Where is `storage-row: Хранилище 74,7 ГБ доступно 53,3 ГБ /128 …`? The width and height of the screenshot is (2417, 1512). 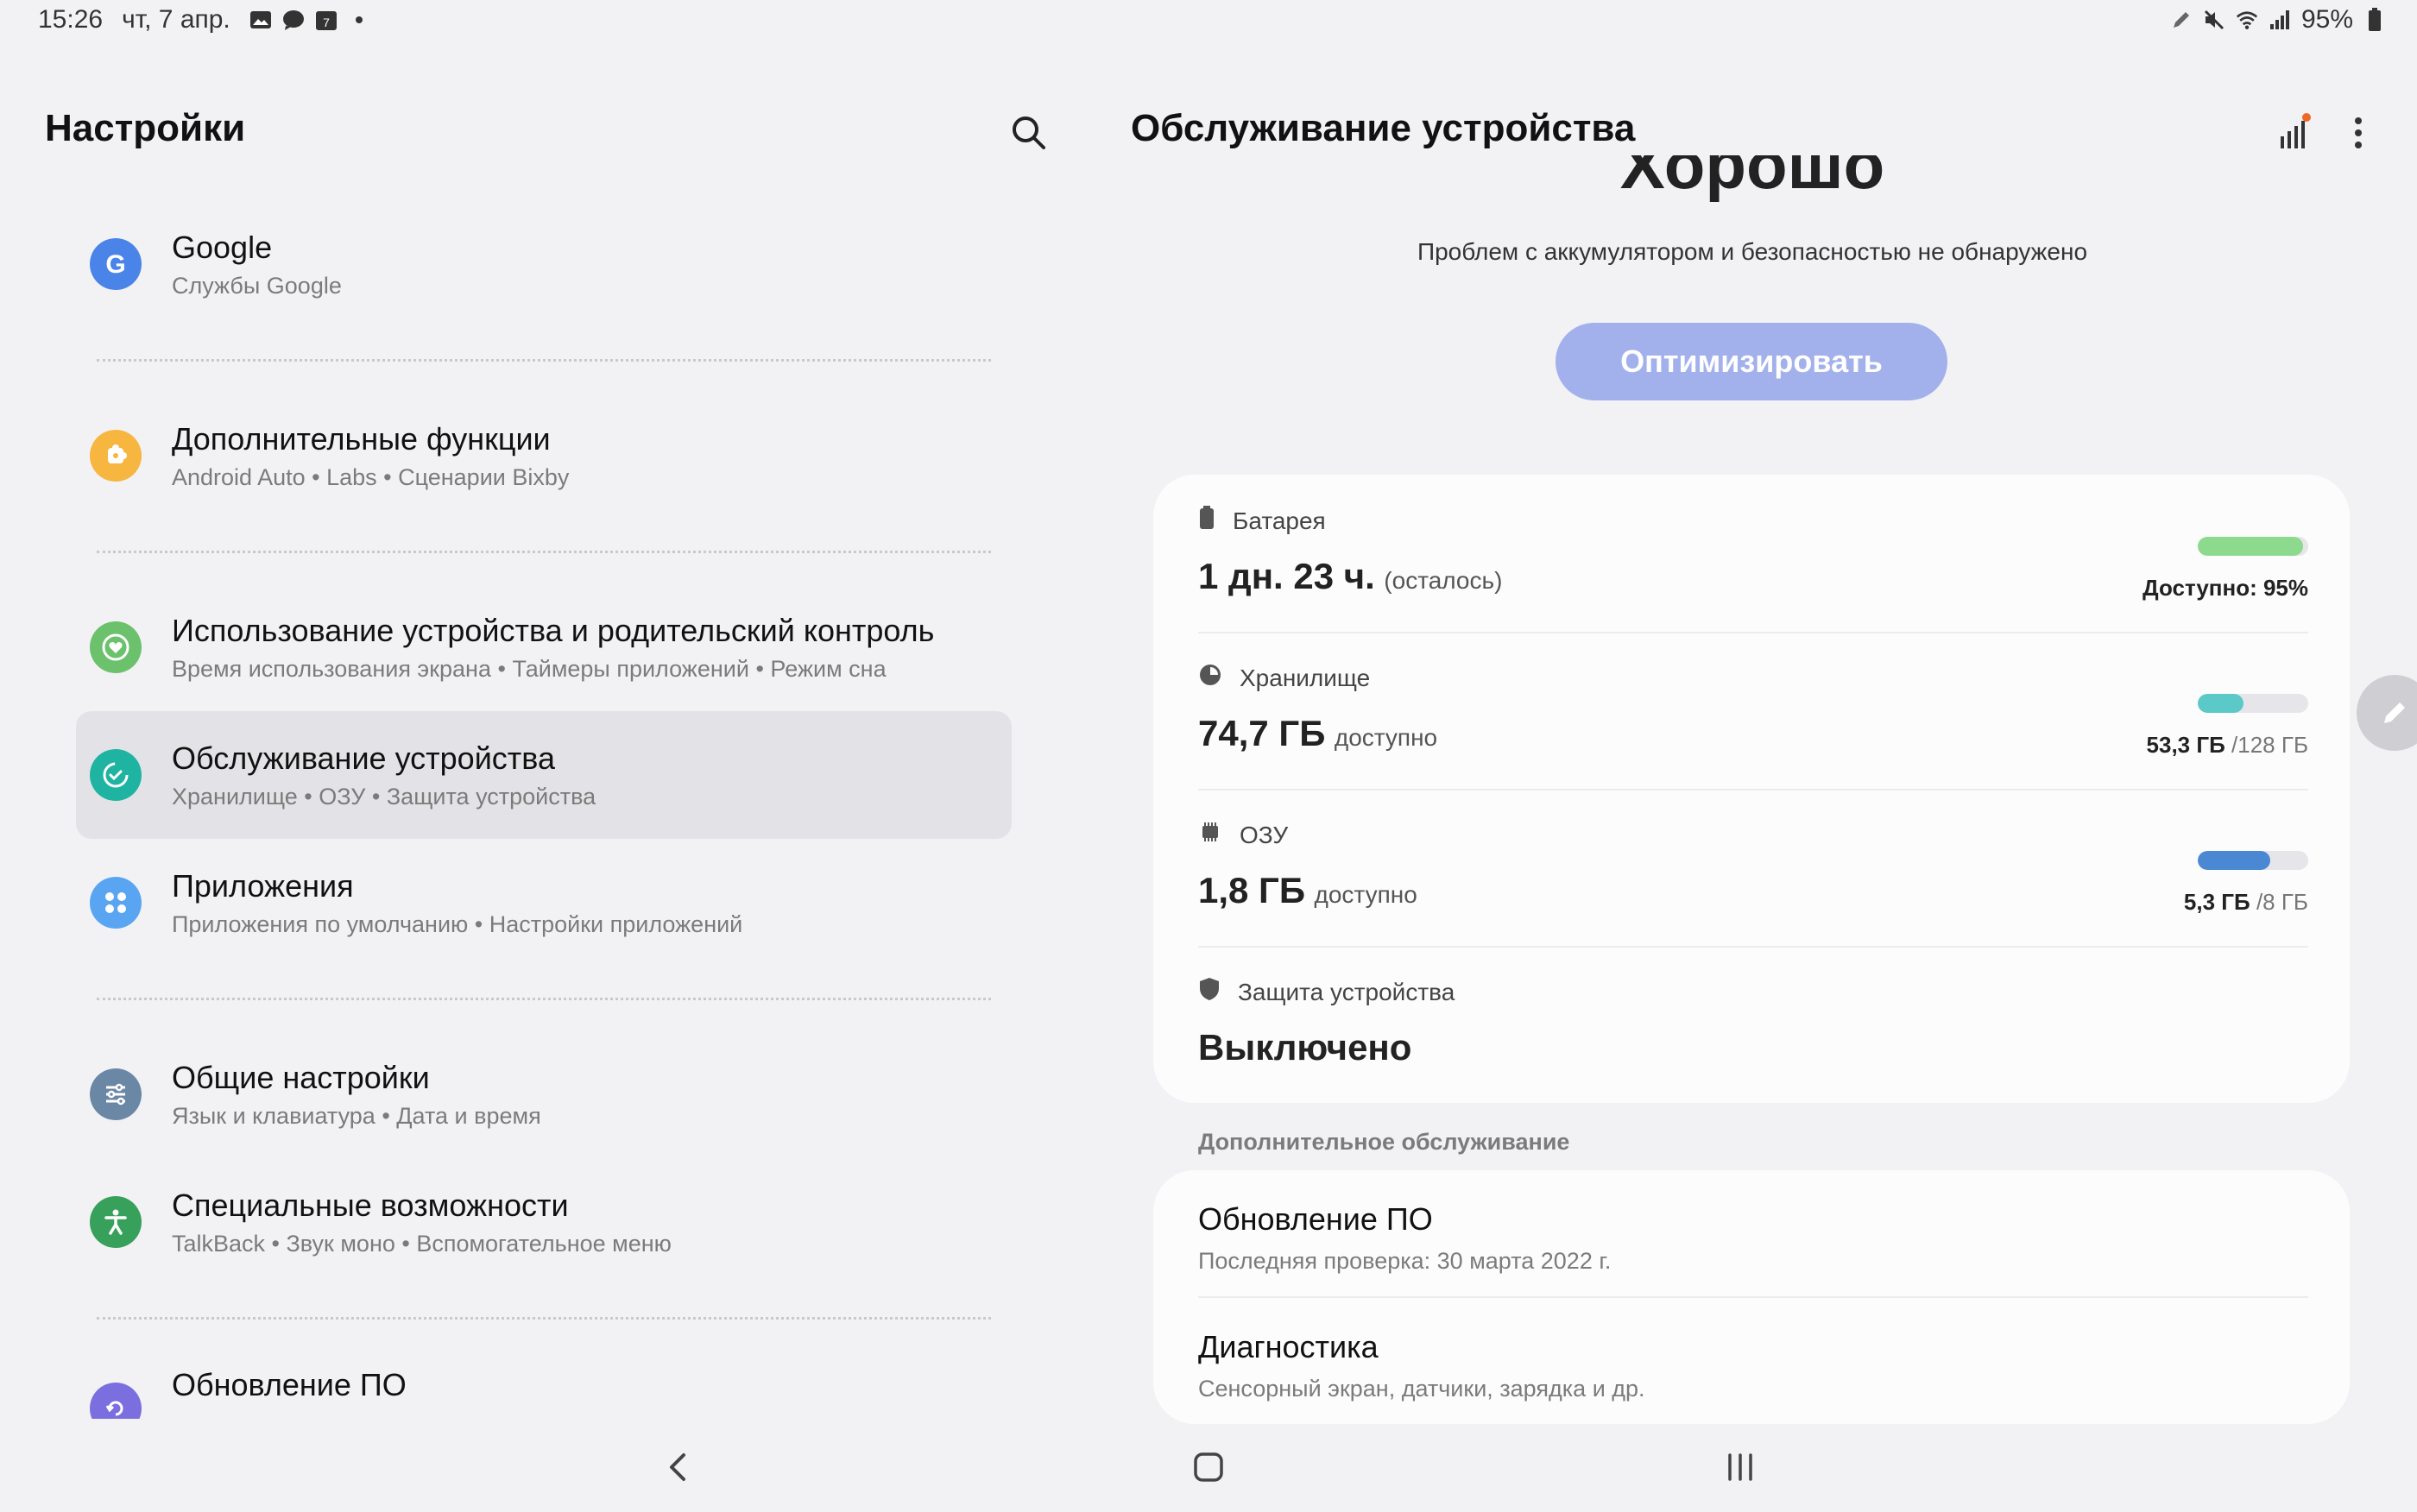 storage-row: Хранилище 74,7 ГБ доступно 53,3 ГБ /128 … is located at coordinates (1753, 710).